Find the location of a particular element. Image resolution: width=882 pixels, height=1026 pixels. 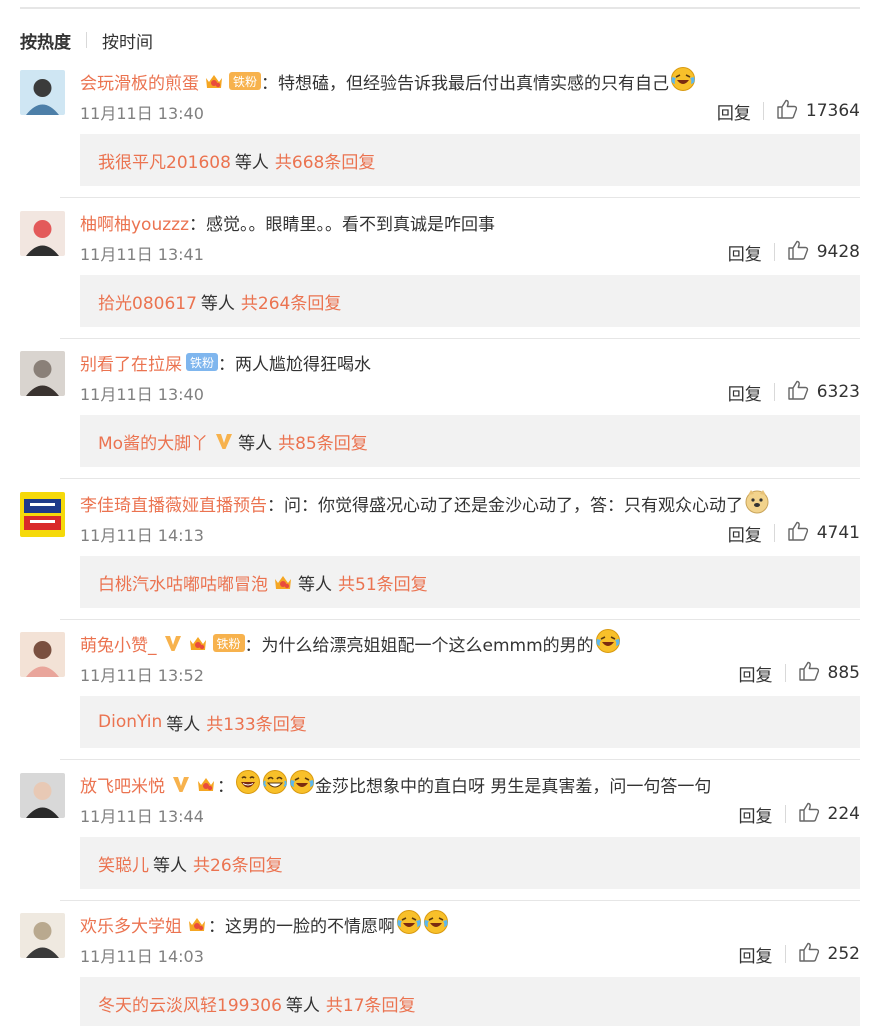

comment-content-line: 柚啊柚youzzz：感觉。。眼睛里。。看不到真诚是咋回事 is located at coordinates (287, 222).